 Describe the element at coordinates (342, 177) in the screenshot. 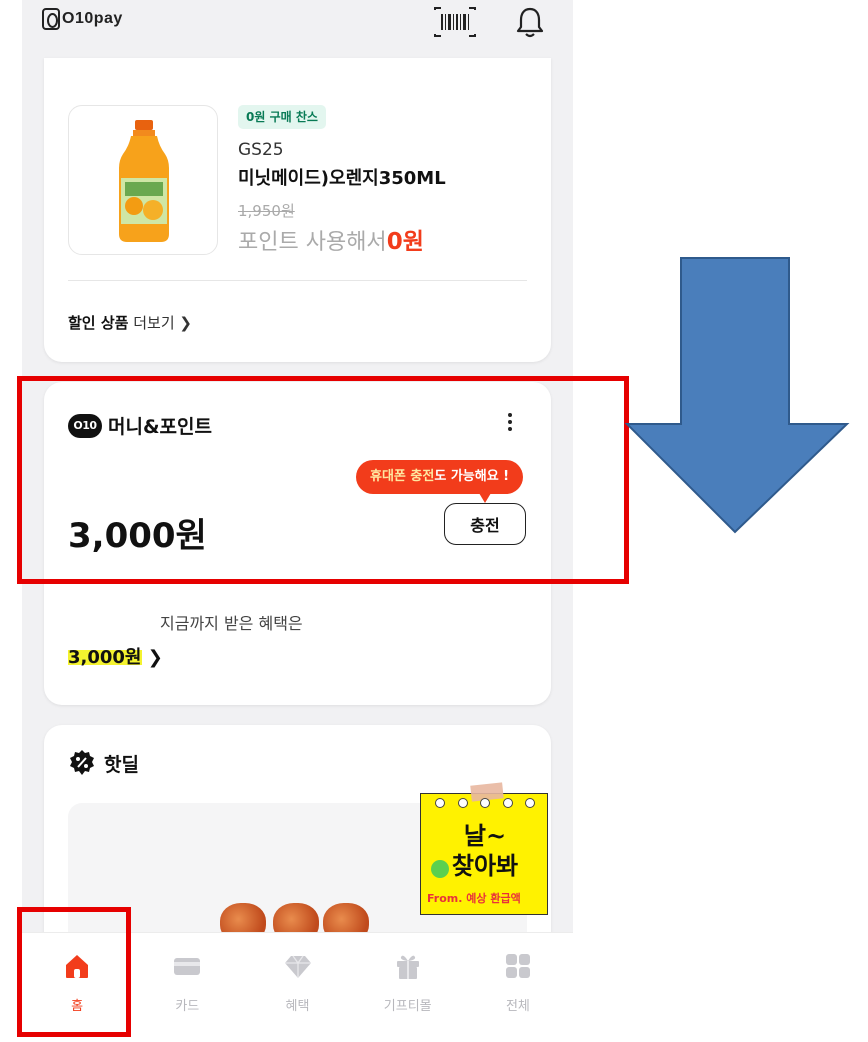

I see `product-name: 미닛메이드)오렌지350ML` at that location.